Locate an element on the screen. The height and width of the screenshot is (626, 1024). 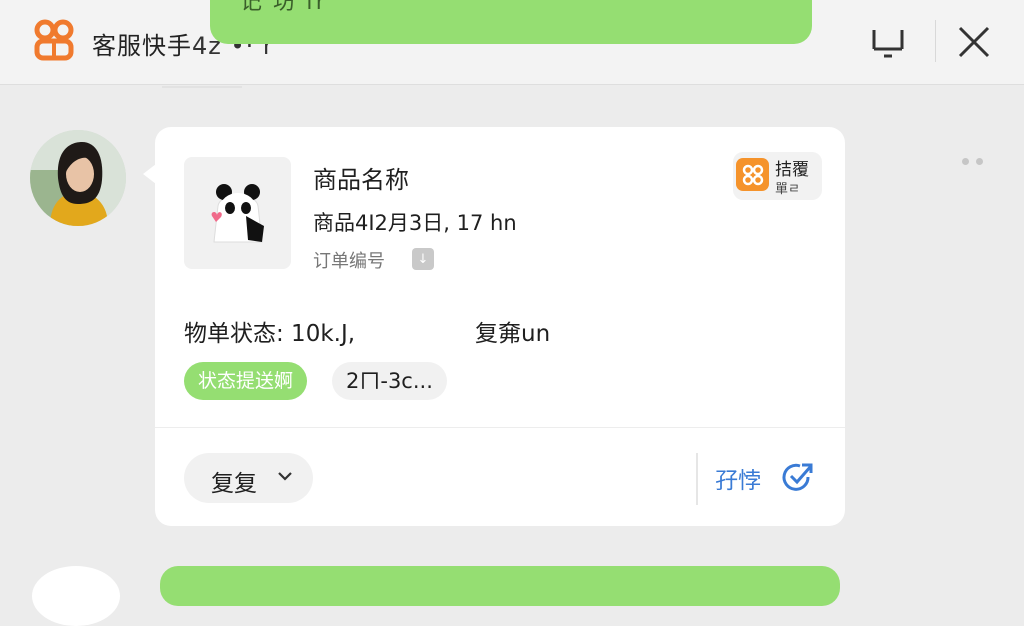
order-number-label: 订单编号 is located at coordinates (349, 261).